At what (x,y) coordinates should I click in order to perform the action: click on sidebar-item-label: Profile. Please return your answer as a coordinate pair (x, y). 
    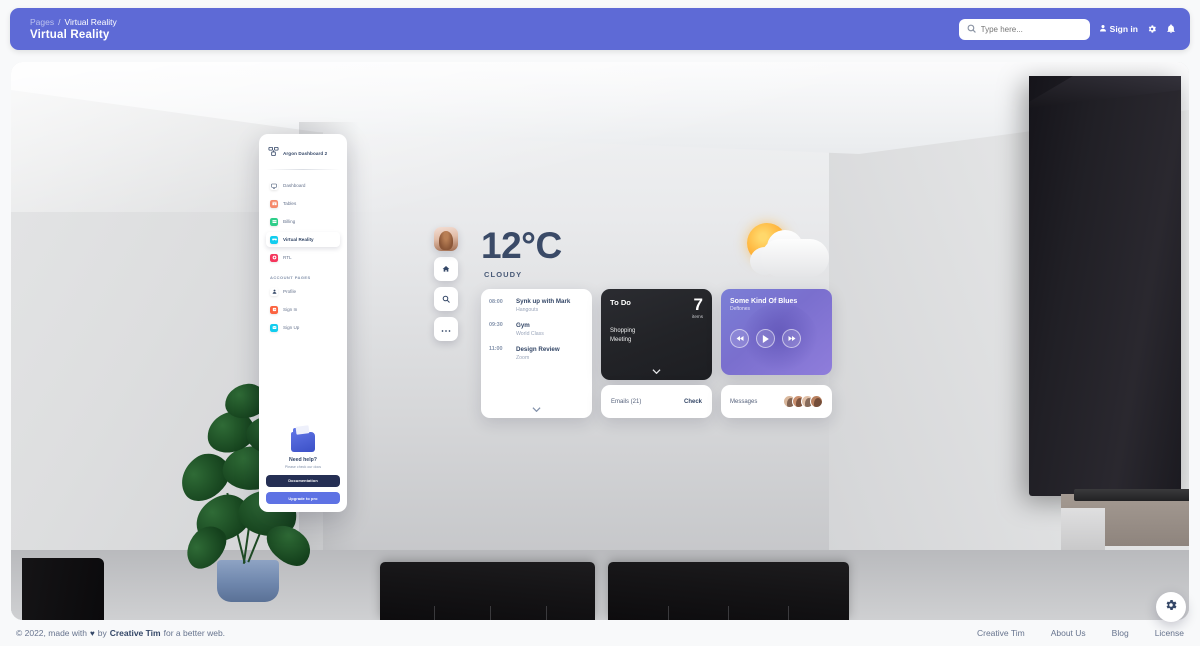
    Looking at the image, I should click on (290, 291).